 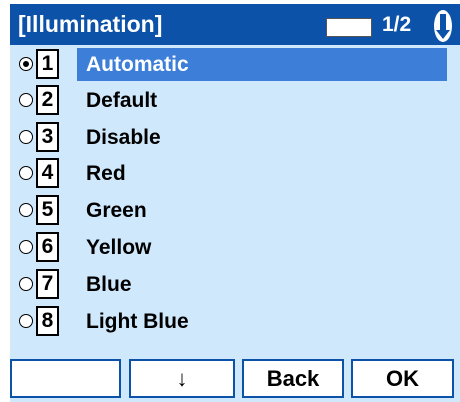 I want to click on list-item: 7 Blue, so click(x=235, y=285).